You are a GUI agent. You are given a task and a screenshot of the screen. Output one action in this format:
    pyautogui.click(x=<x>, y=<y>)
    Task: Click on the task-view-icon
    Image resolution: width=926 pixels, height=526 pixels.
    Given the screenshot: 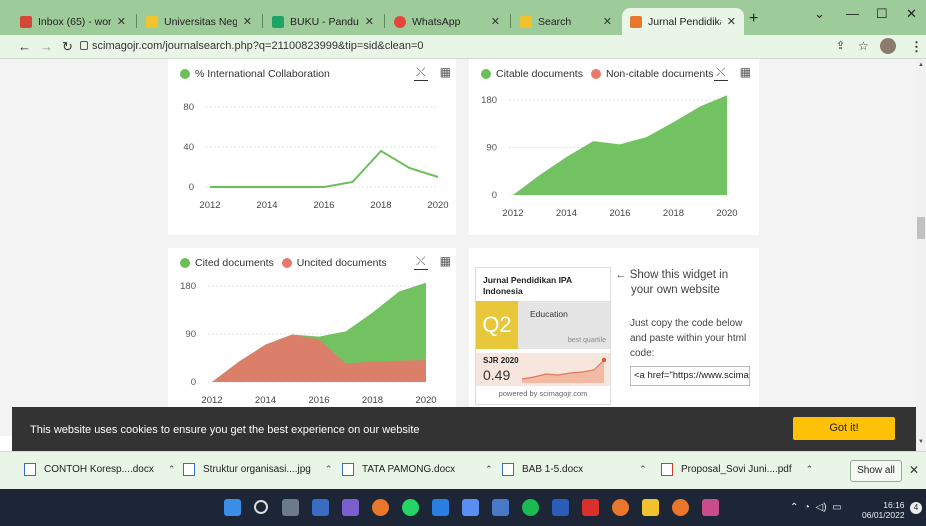 What is the action you would take?
    pyautogui.click(x=290, y=507)
    